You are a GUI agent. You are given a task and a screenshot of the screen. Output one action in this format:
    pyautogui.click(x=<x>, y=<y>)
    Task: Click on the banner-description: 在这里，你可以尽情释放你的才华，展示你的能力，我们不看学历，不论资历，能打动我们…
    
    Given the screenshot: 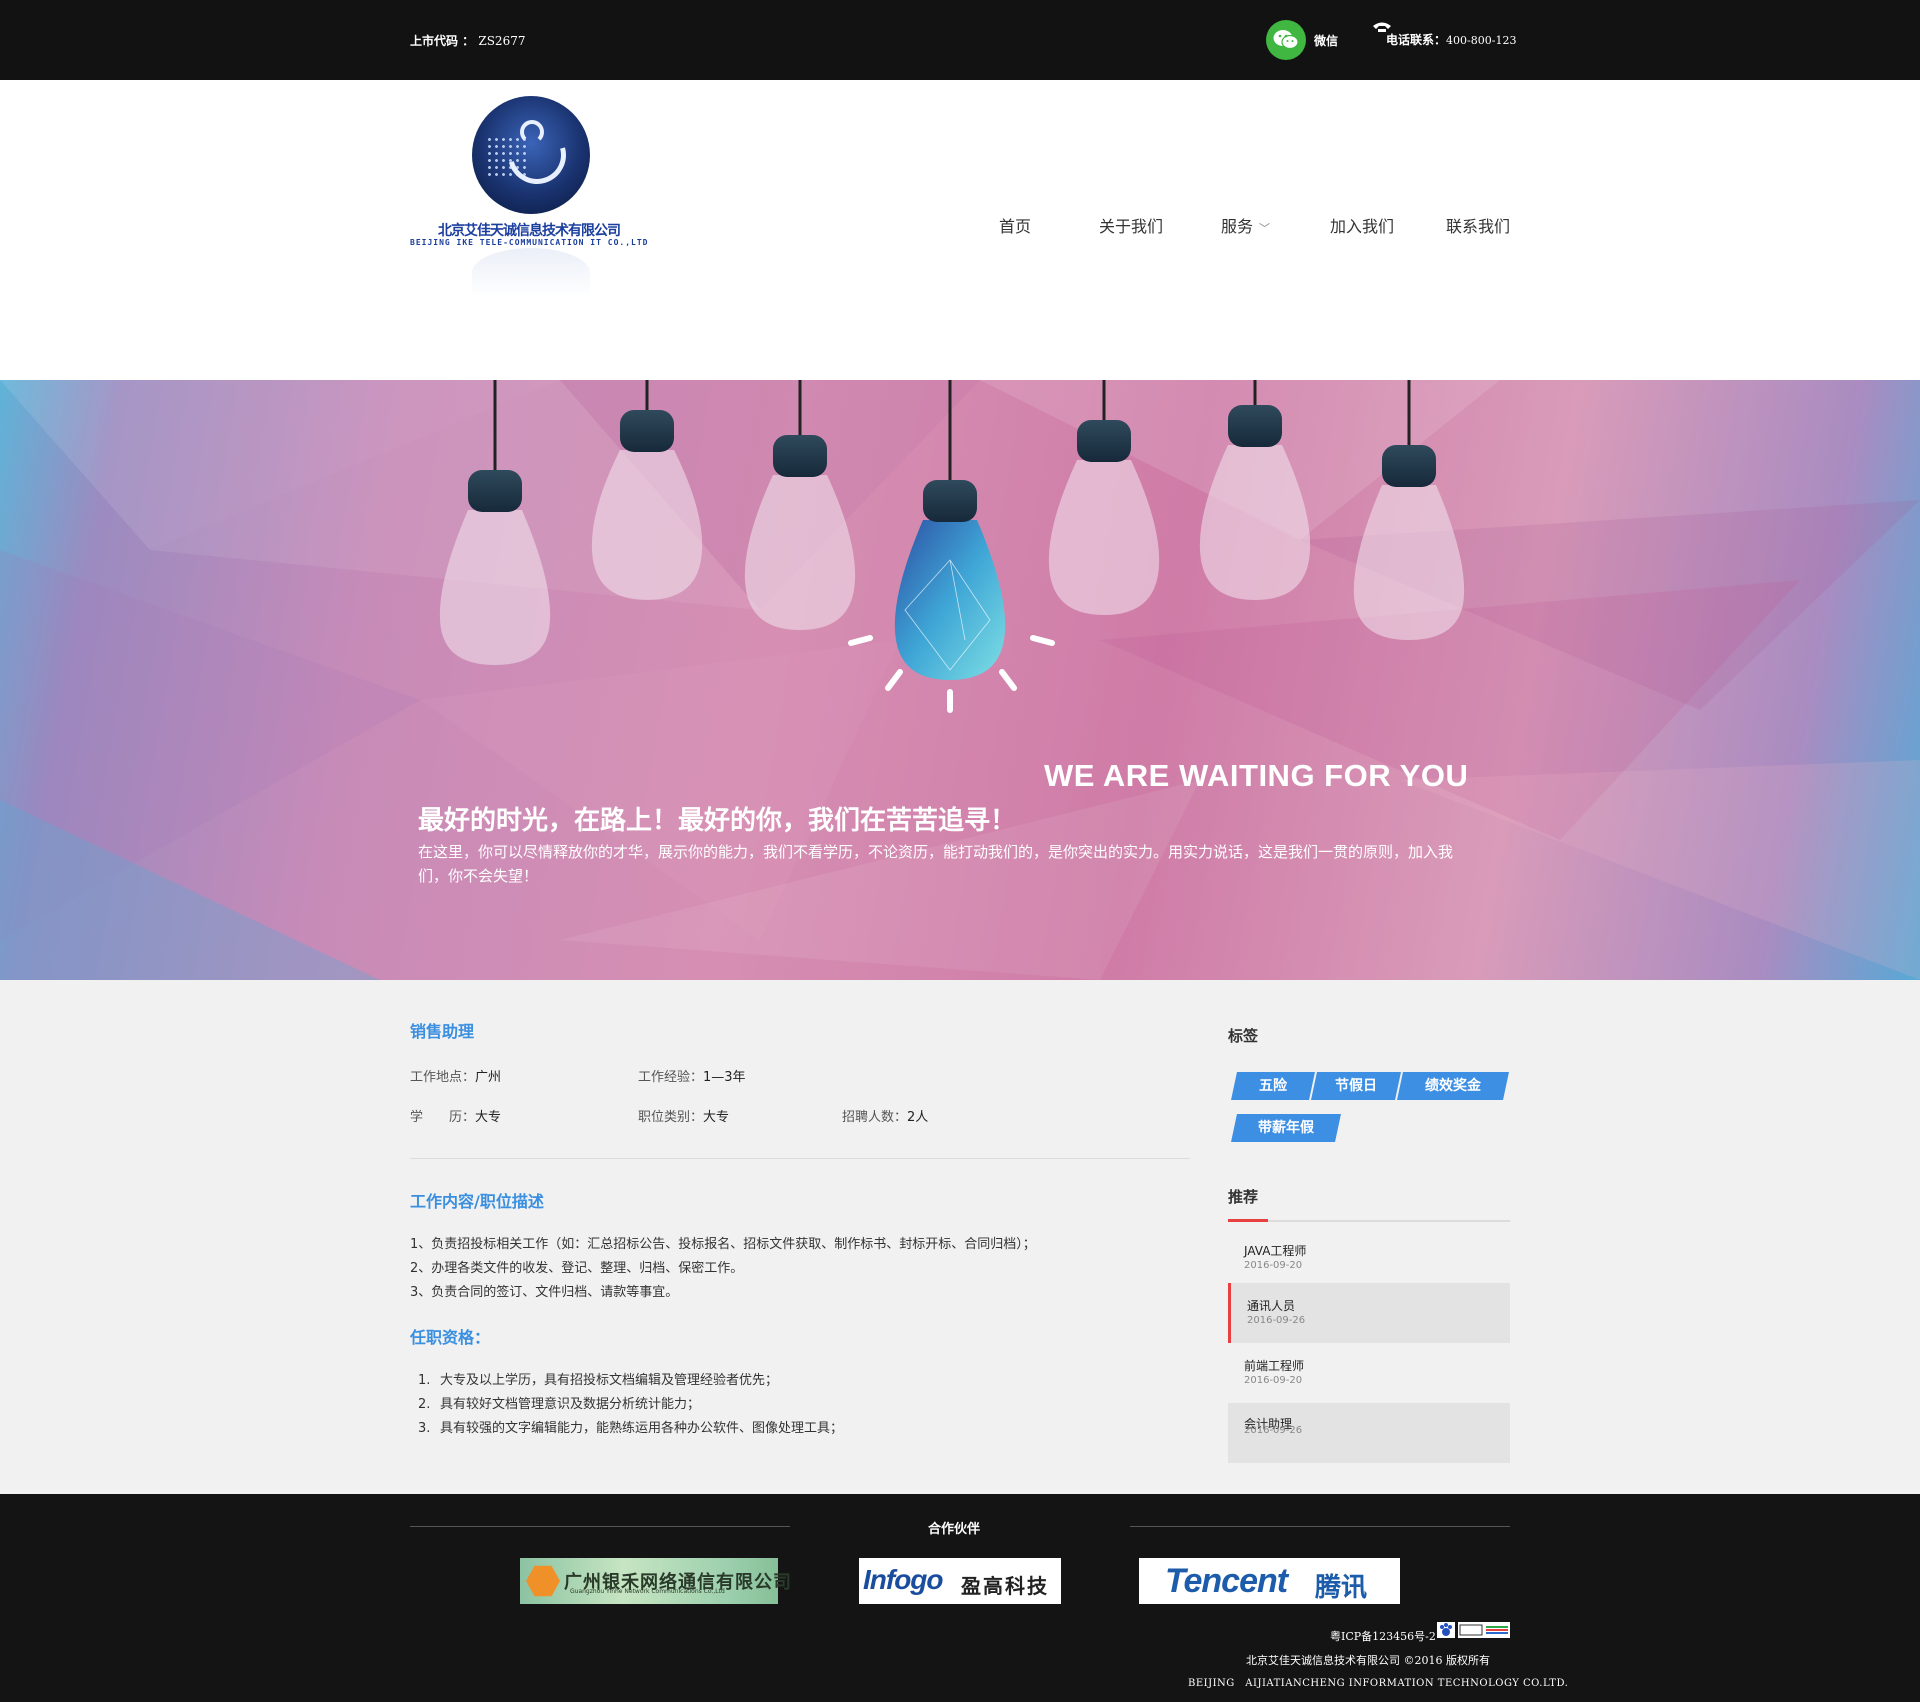 What is the action you would take?
    pyautogui.click(x=936, y=864)
    